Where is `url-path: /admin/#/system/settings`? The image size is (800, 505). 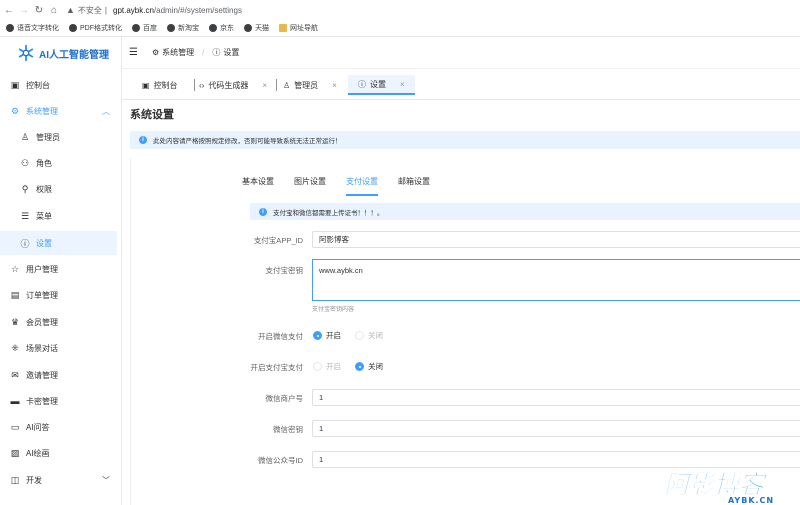
url-path: /admin/#/system/settings is located at coordinates (198, 10).